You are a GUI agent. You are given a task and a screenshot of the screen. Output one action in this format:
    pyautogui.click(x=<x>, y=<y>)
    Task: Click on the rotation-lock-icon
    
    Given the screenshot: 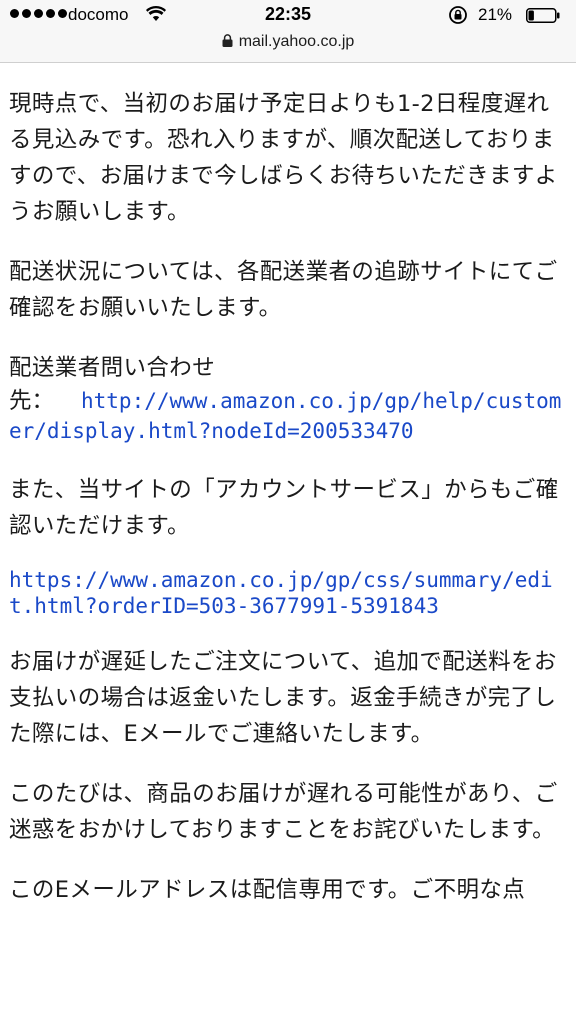 What is the action you would take?
    pyautogui.click(x=458, y=15)
    